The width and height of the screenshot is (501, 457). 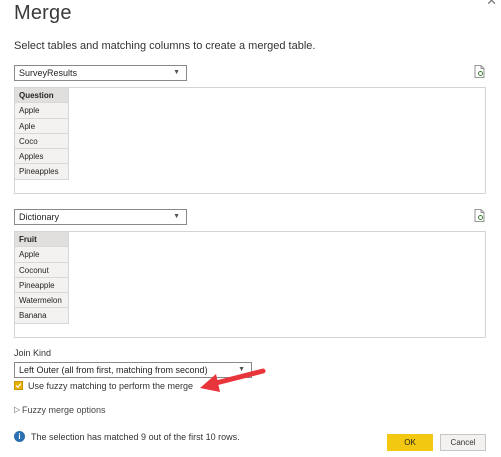 What do you see at coordinates (42, 316) in the screenshot?
I see `table-cell: Banana` at bounding box center [42, 316].